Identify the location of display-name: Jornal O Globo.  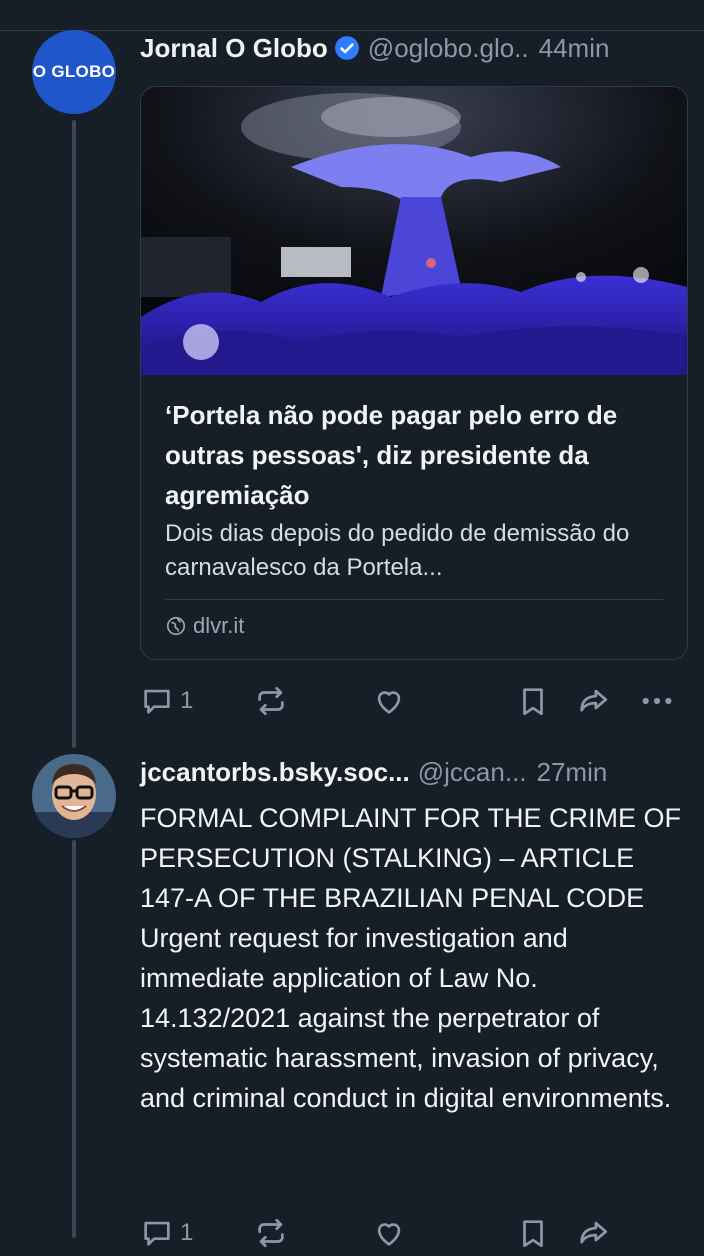
(234, 48).